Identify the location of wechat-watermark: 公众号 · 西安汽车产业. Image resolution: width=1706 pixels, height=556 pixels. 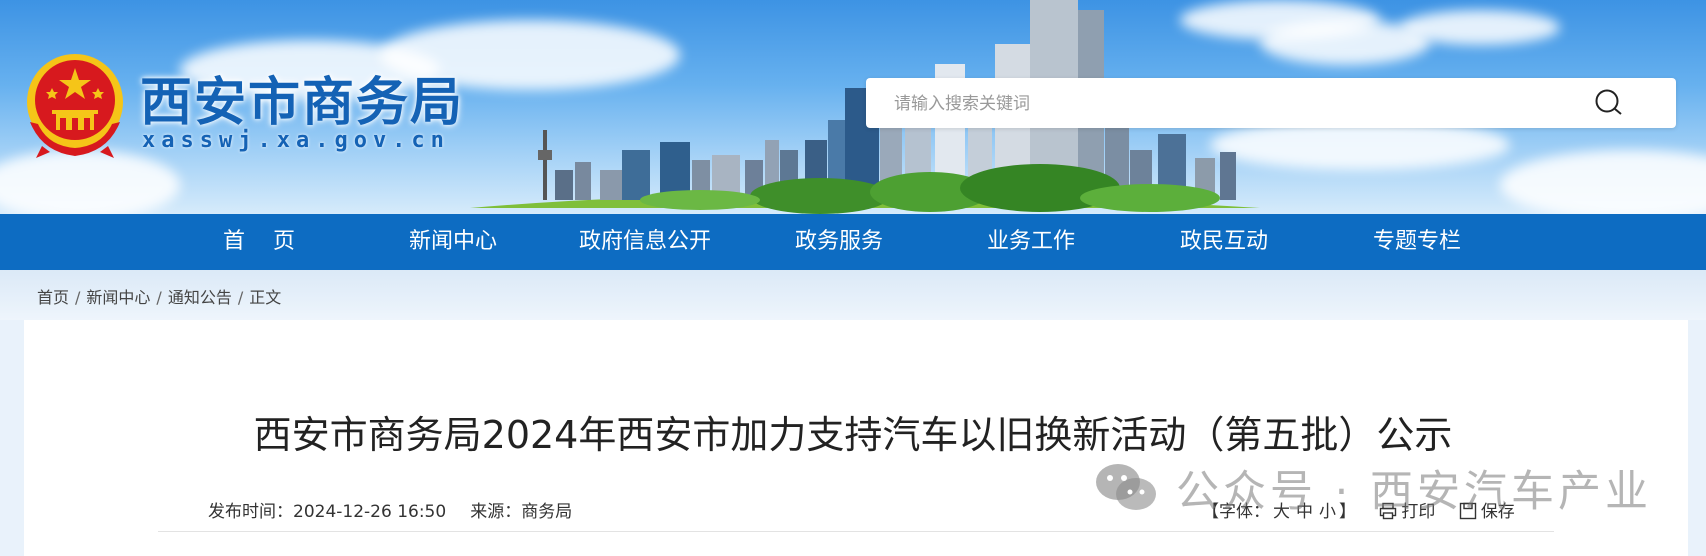
(1373, 488).